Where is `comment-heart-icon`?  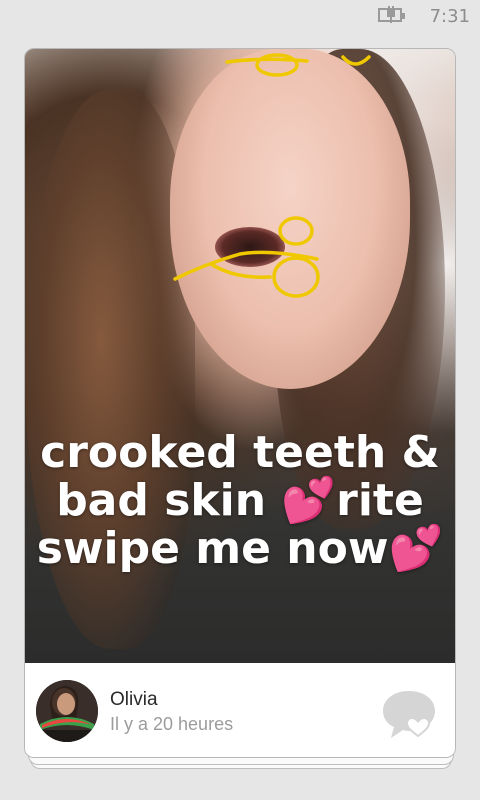 comment-heart-icon is located at coordinates (409, 714).